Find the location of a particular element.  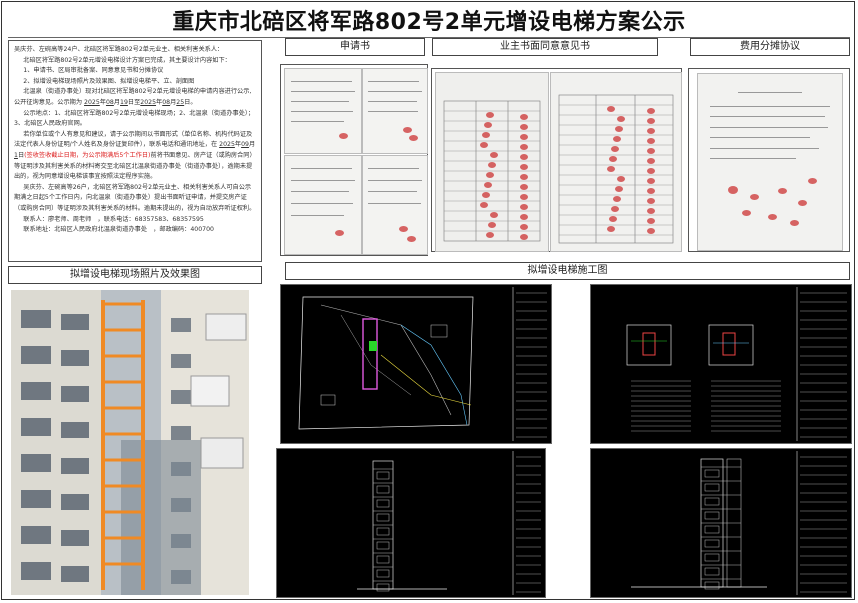

application-panel is located at coordinates (354, 160).